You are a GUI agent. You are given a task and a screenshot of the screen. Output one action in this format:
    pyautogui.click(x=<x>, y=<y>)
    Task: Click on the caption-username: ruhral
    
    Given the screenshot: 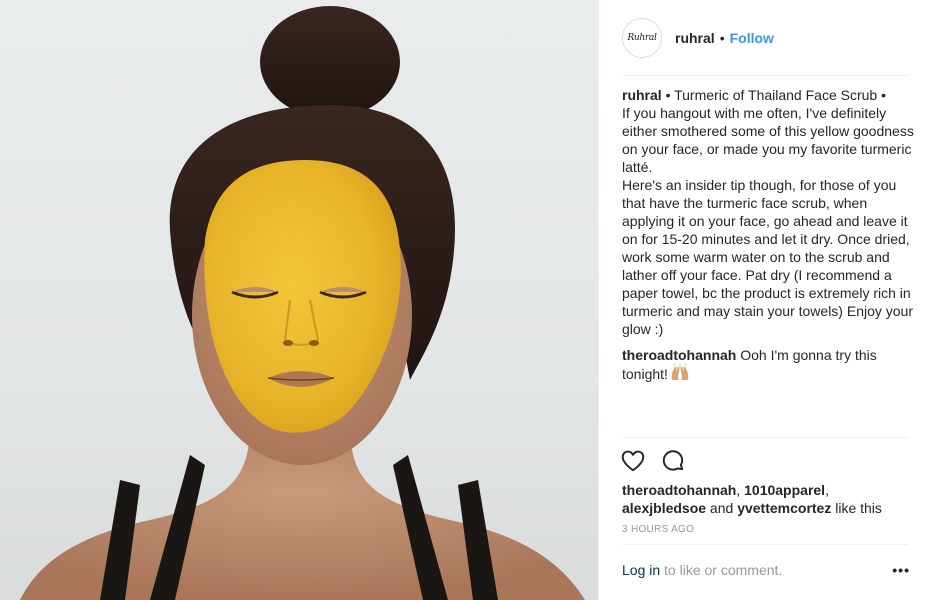 What is the action you would take?
    pyautogui.click(x=642, y=95)
    